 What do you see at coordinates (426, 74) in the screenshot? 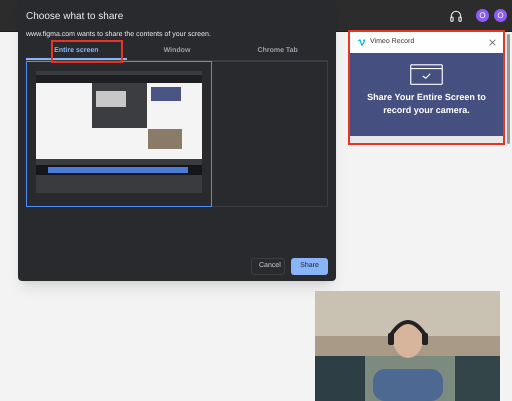
I see `browser-window-check-icon` at bounding box center [426, 74].